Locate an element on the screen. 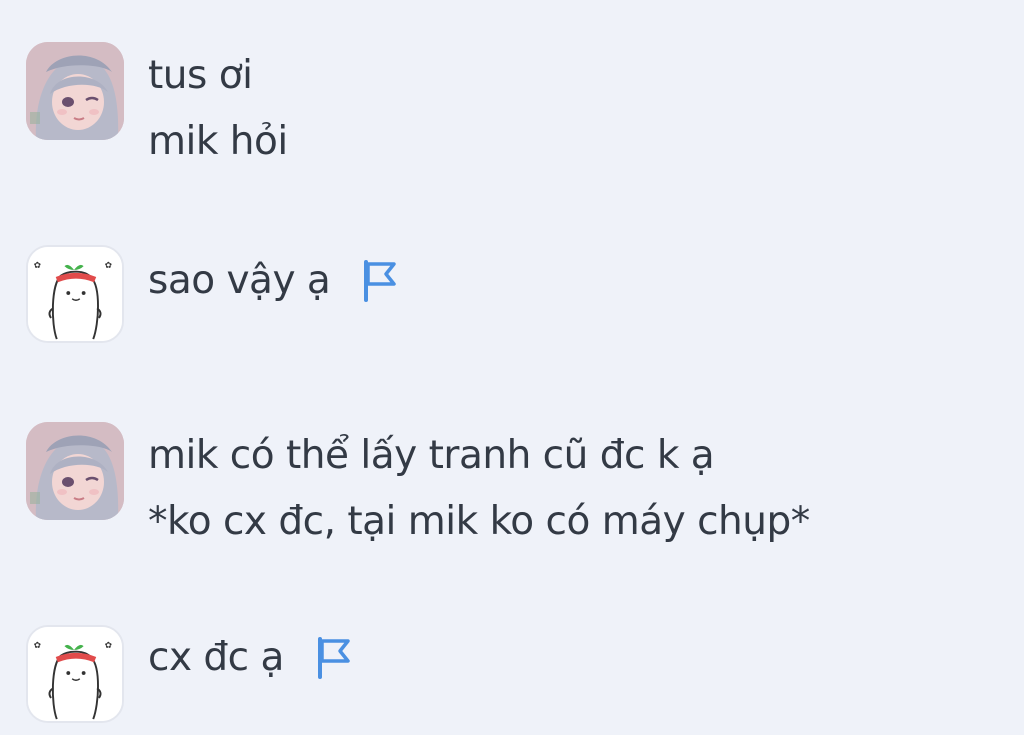 The image size is (1024, 735). chat-message: ✿ ✿ sao vậy ạ is located at coordinates (213, 294).